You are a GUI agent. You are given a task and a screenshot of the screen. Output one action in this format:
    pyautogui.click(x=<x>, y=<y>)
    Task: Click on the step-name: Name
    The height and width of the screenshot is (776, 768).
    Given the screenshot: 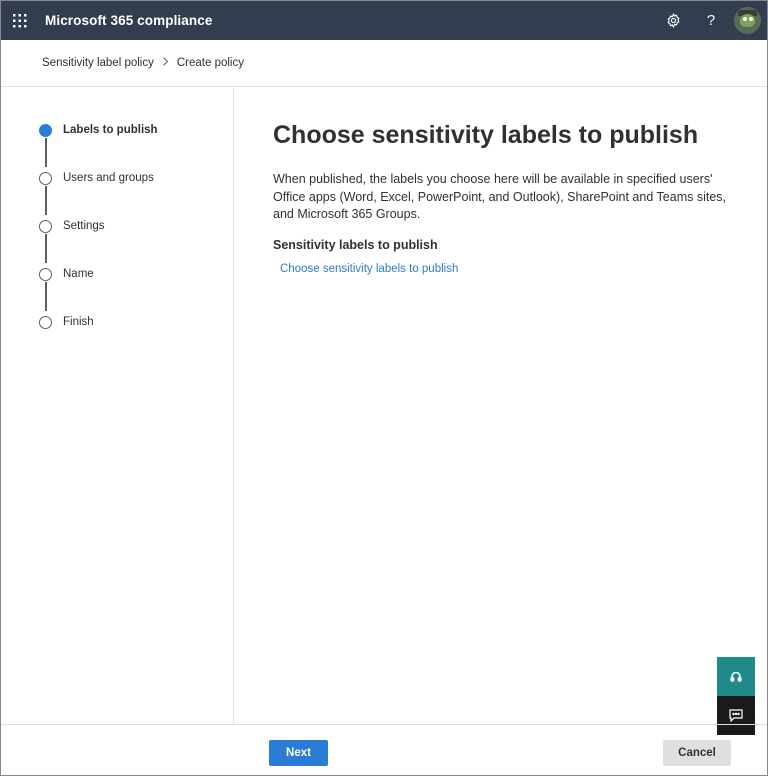 What is the action you would take?
    pyautogui.click(x=66, y=274)
    